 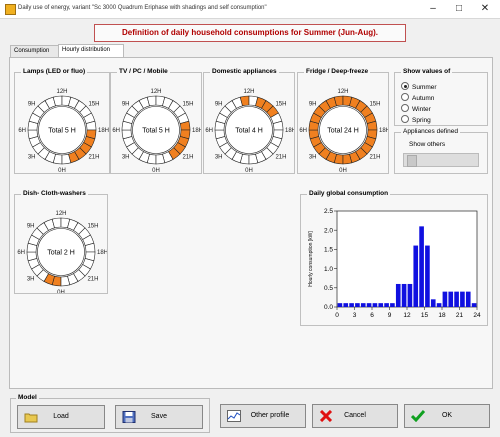 I want to click on clock-fridge-deep-freeze: Total 24 H 12H 0H 6H 18H 9H 15H 3H 21H, so click(x=344, y=123).